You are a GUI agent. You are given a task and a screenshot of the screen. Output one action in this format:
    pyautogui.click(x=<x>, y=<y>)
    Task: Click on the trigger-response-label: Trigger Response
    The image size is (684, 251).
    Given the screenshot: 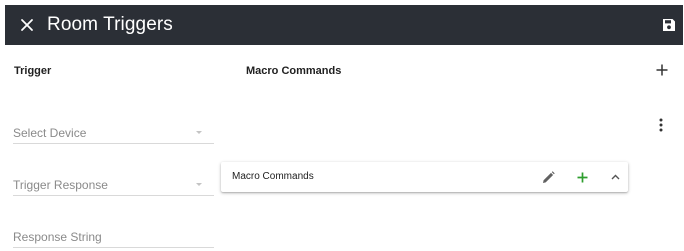 What is the action you would take?
    pyautogui.click(x=60, y=185)
    